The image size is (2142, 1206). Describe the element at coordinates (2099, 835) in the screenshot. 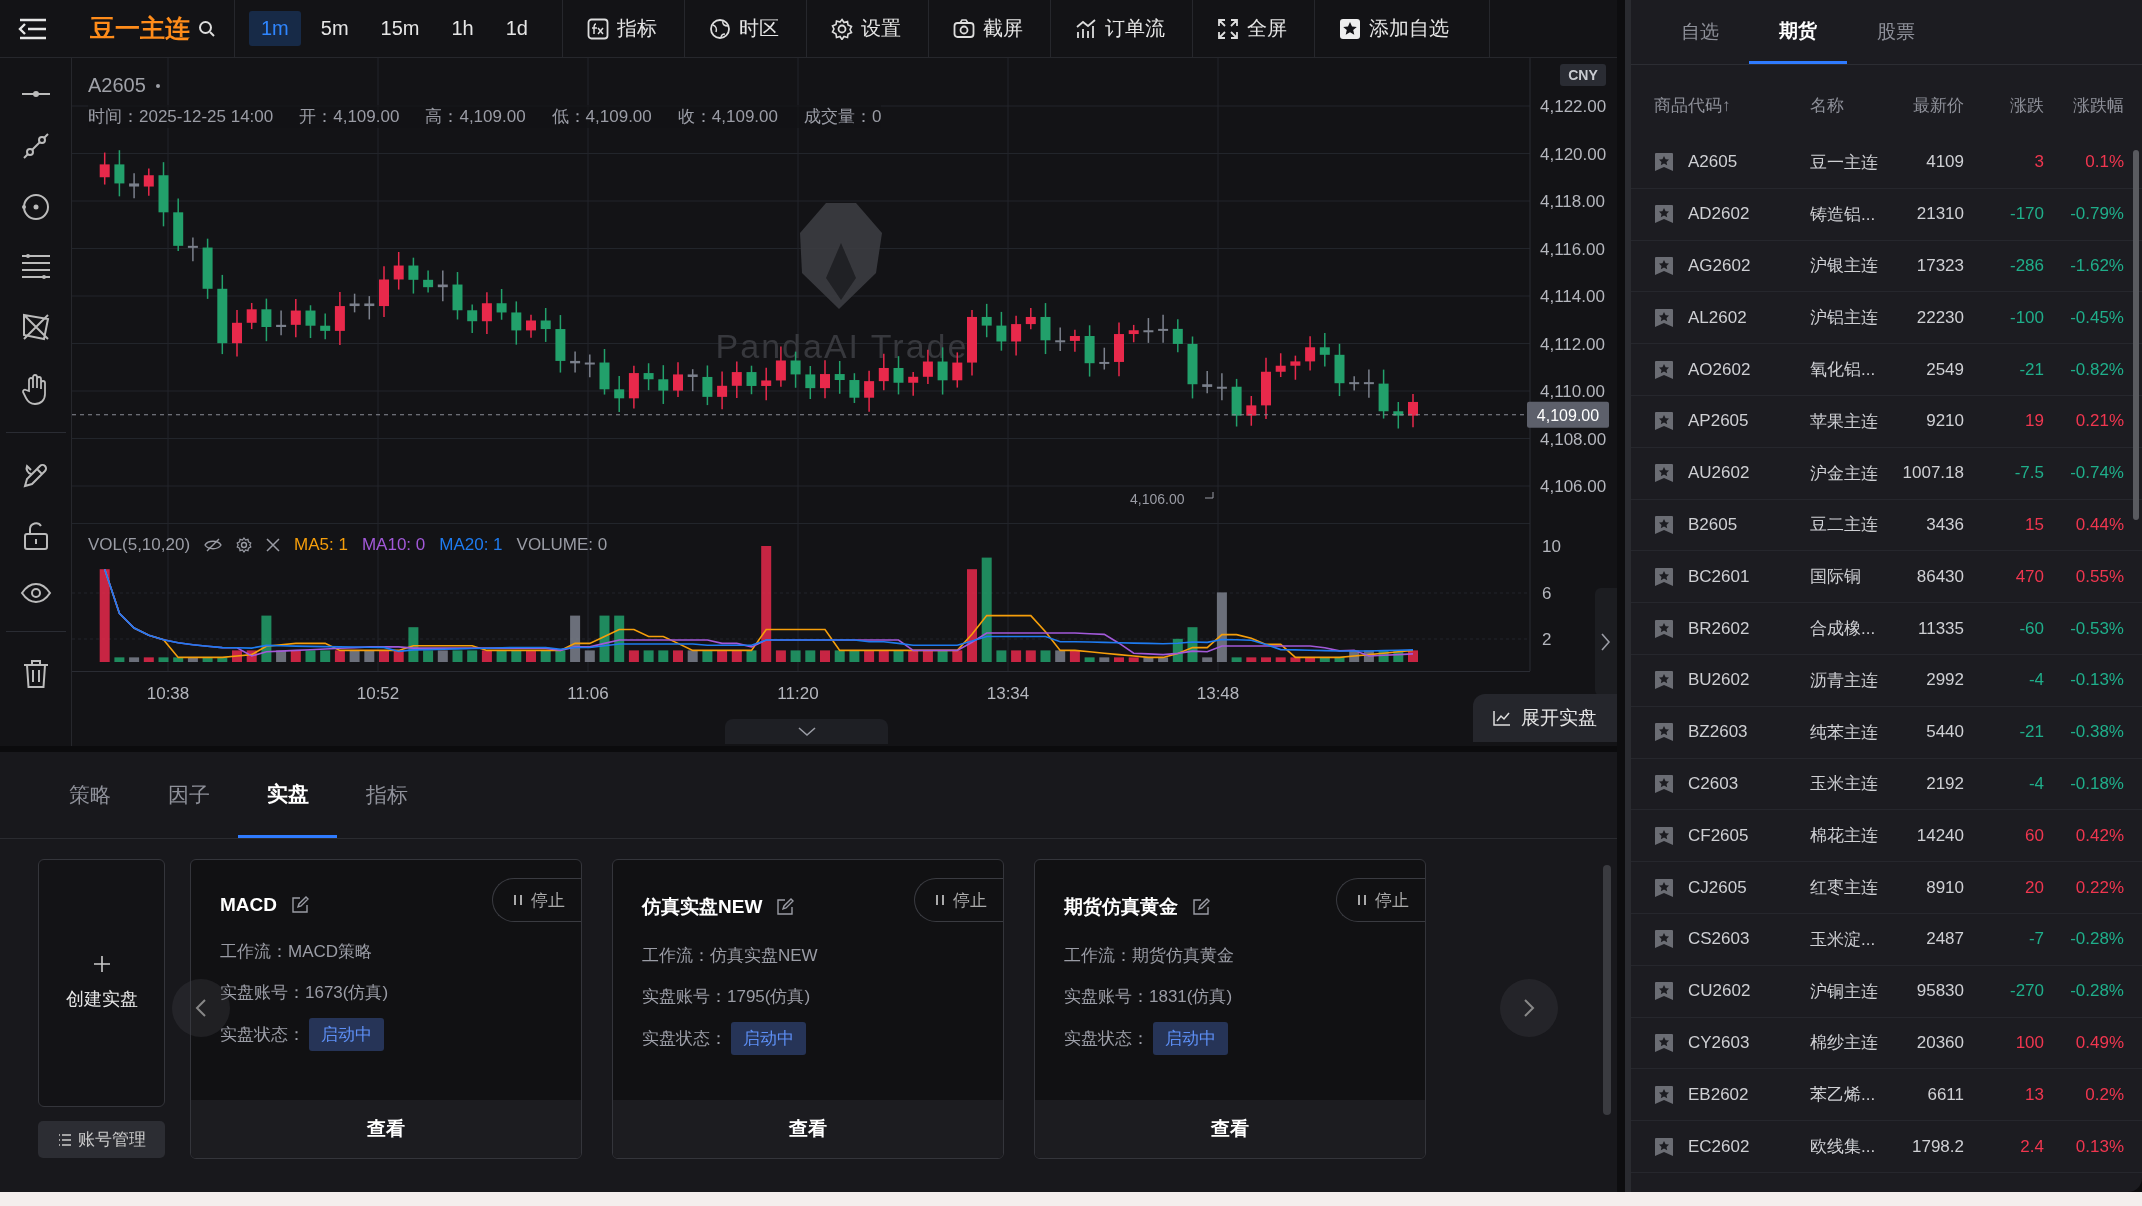

I see `percent-cell-text: 0.42%` at that location.